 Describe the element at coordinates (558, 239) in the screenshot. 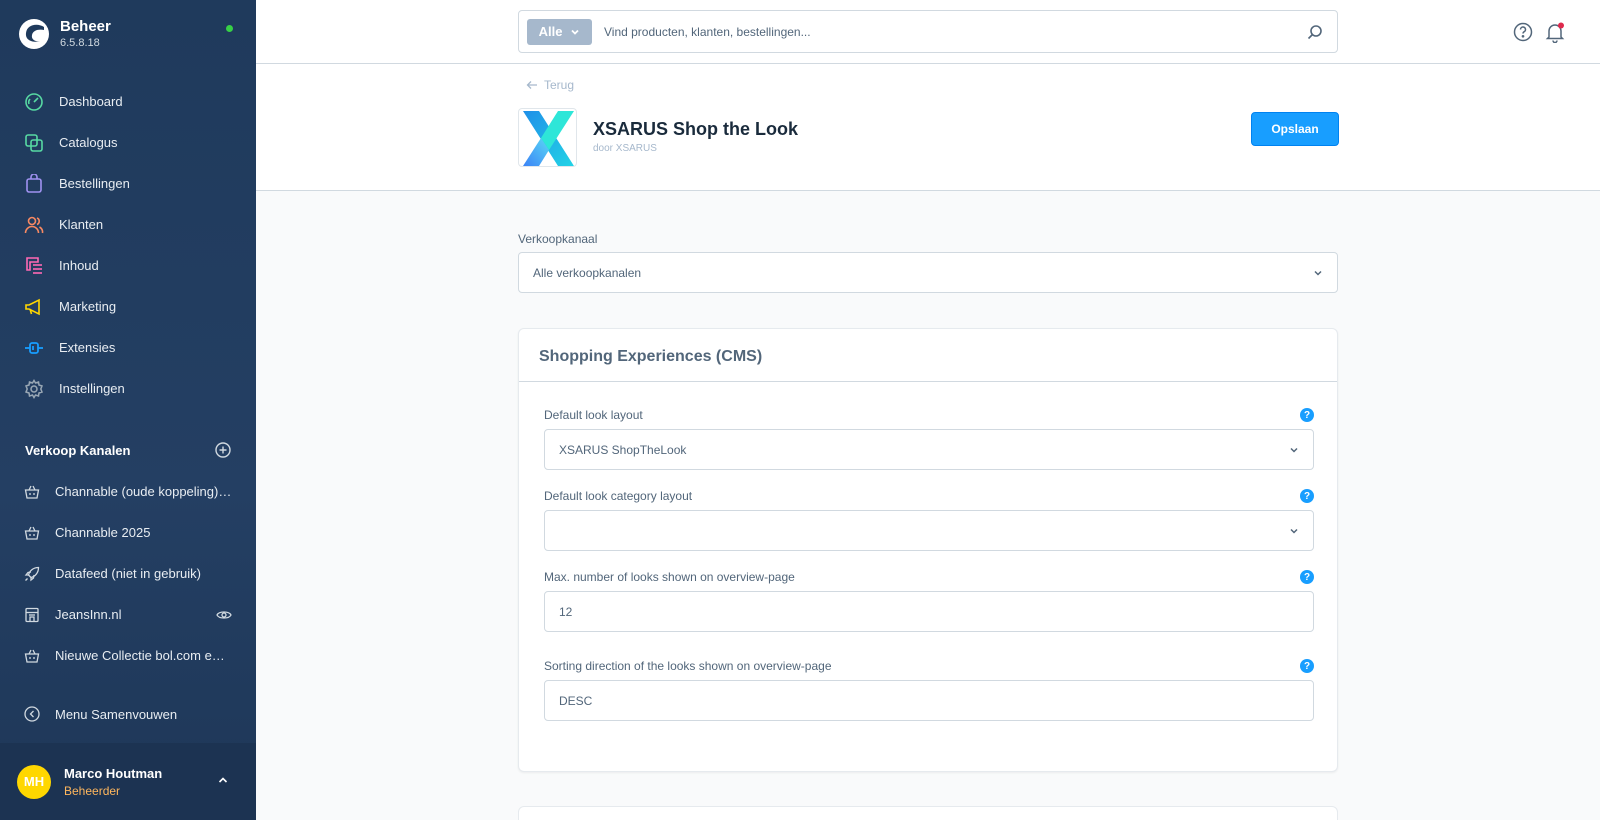

I see `sales-channel-field-label: Verkoopkanaal` at that location.